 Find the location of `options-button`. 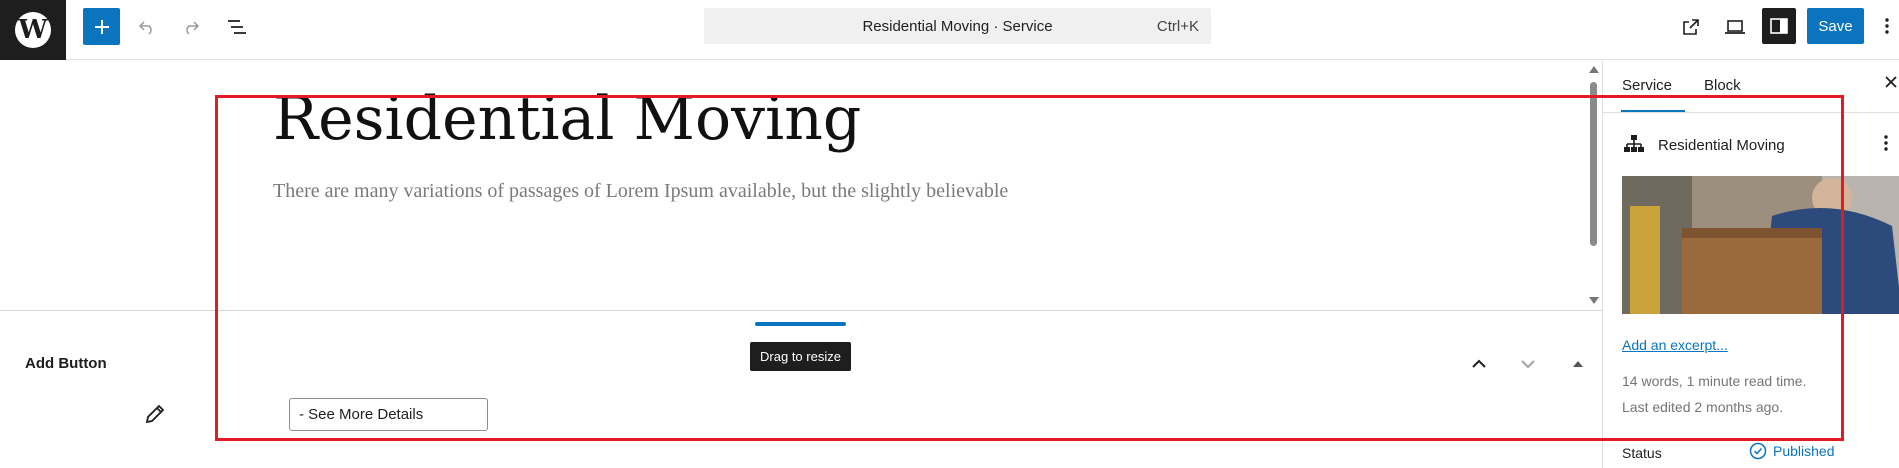

options-button is located at coordinates (1887, 26).